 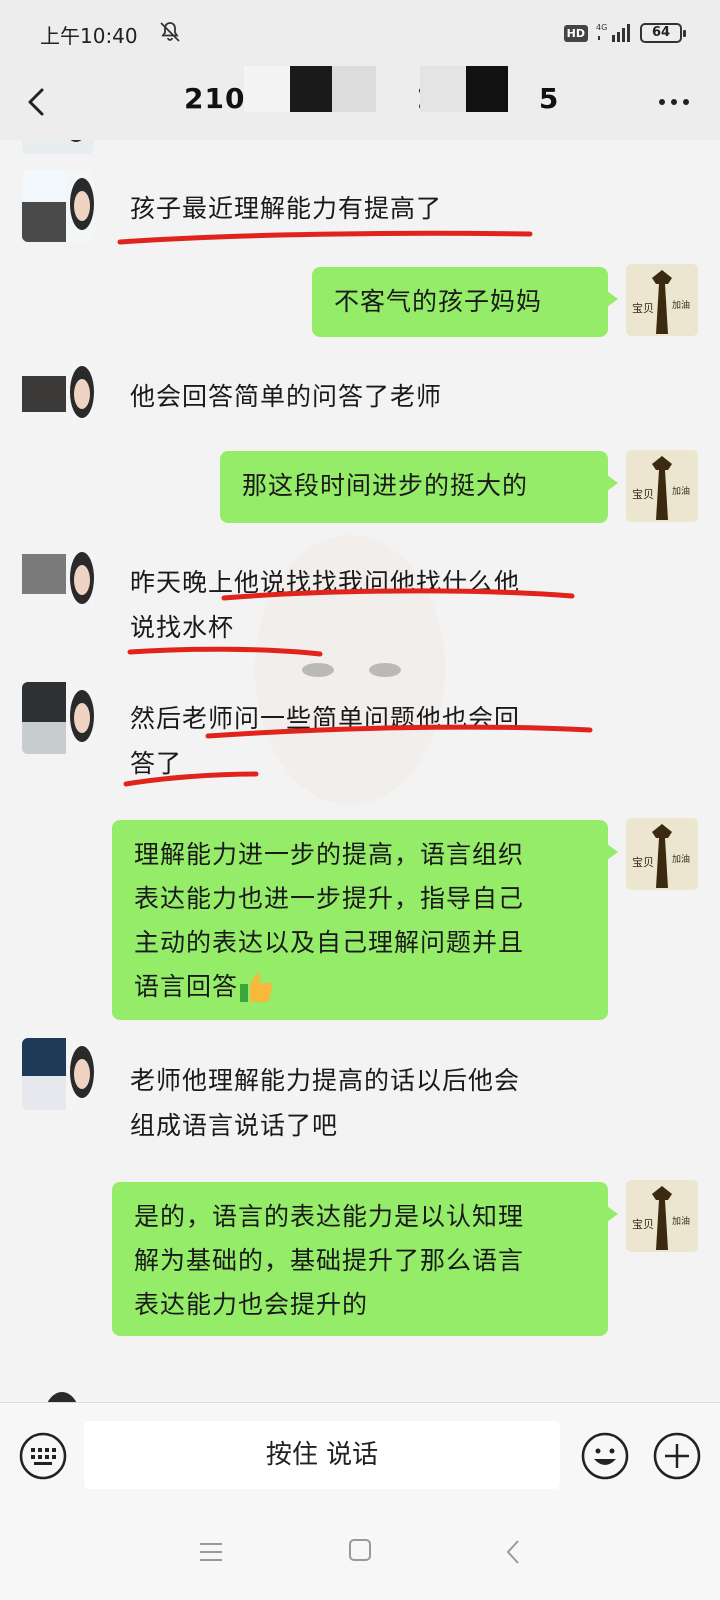 What do you see at coordinates (256, 987) in the screenshot?
I see `thumbs-up-emoji-icon` at bounding box center [256, 987].